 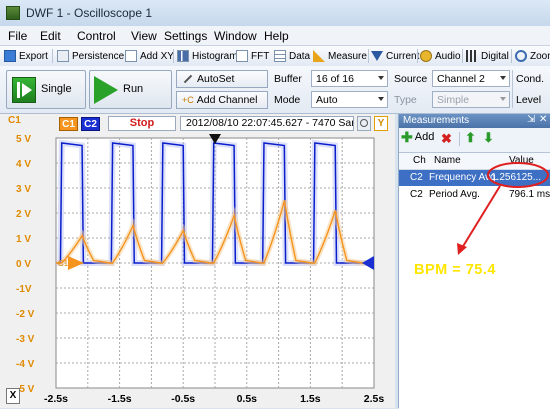 I want to click on row-channel: C2, so click(x=416, y=194).